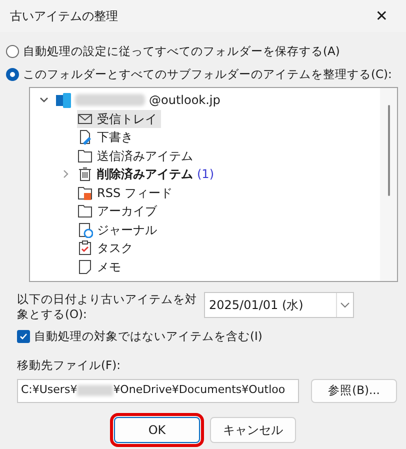  I want to click on folder-label: 受信トレイ, so click(127, 119).